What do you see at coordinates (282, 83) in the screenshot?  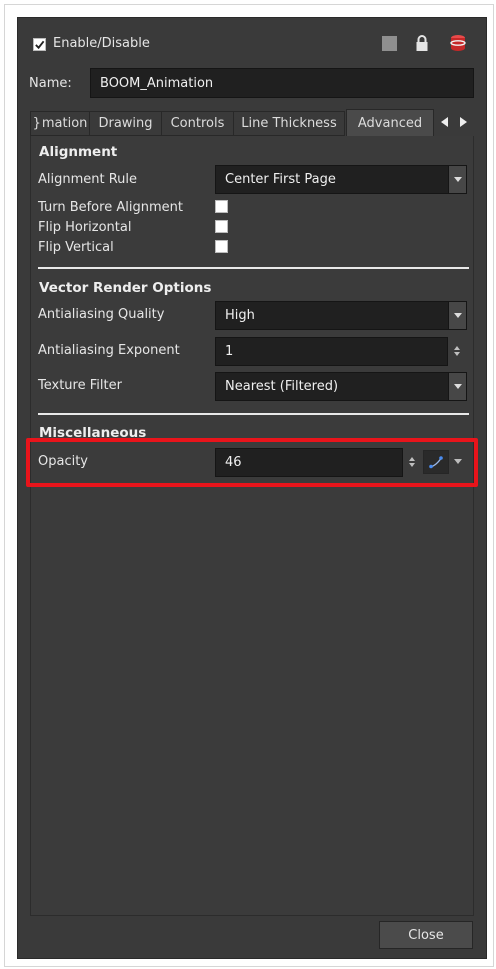 I see `name-field: BOOM_Animation` at bounding box center [282, 83].